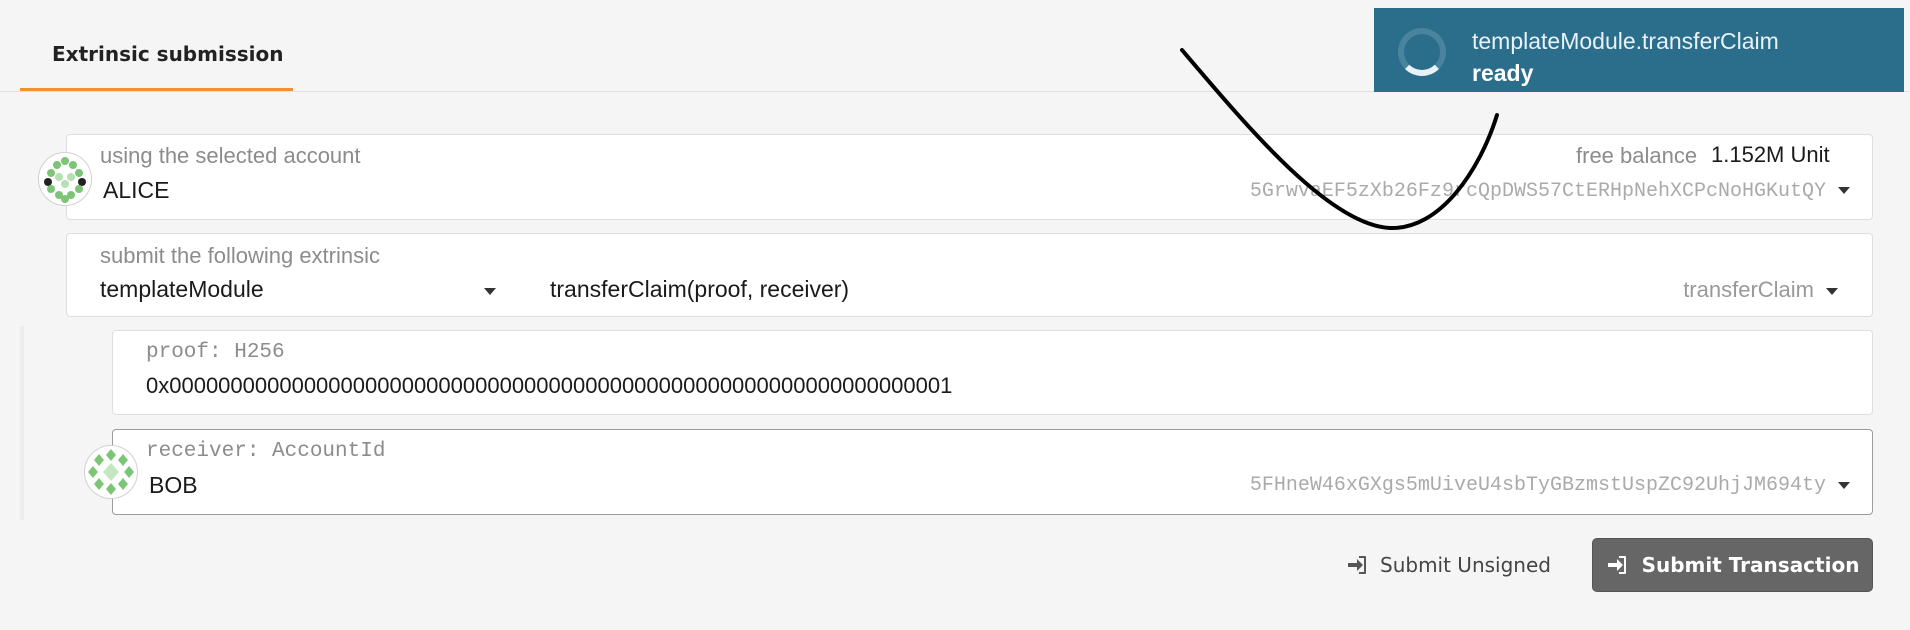 The height and width of the screenshot is (630, 1910). I want to click on receiver-name: BOB, so click(173, 485).